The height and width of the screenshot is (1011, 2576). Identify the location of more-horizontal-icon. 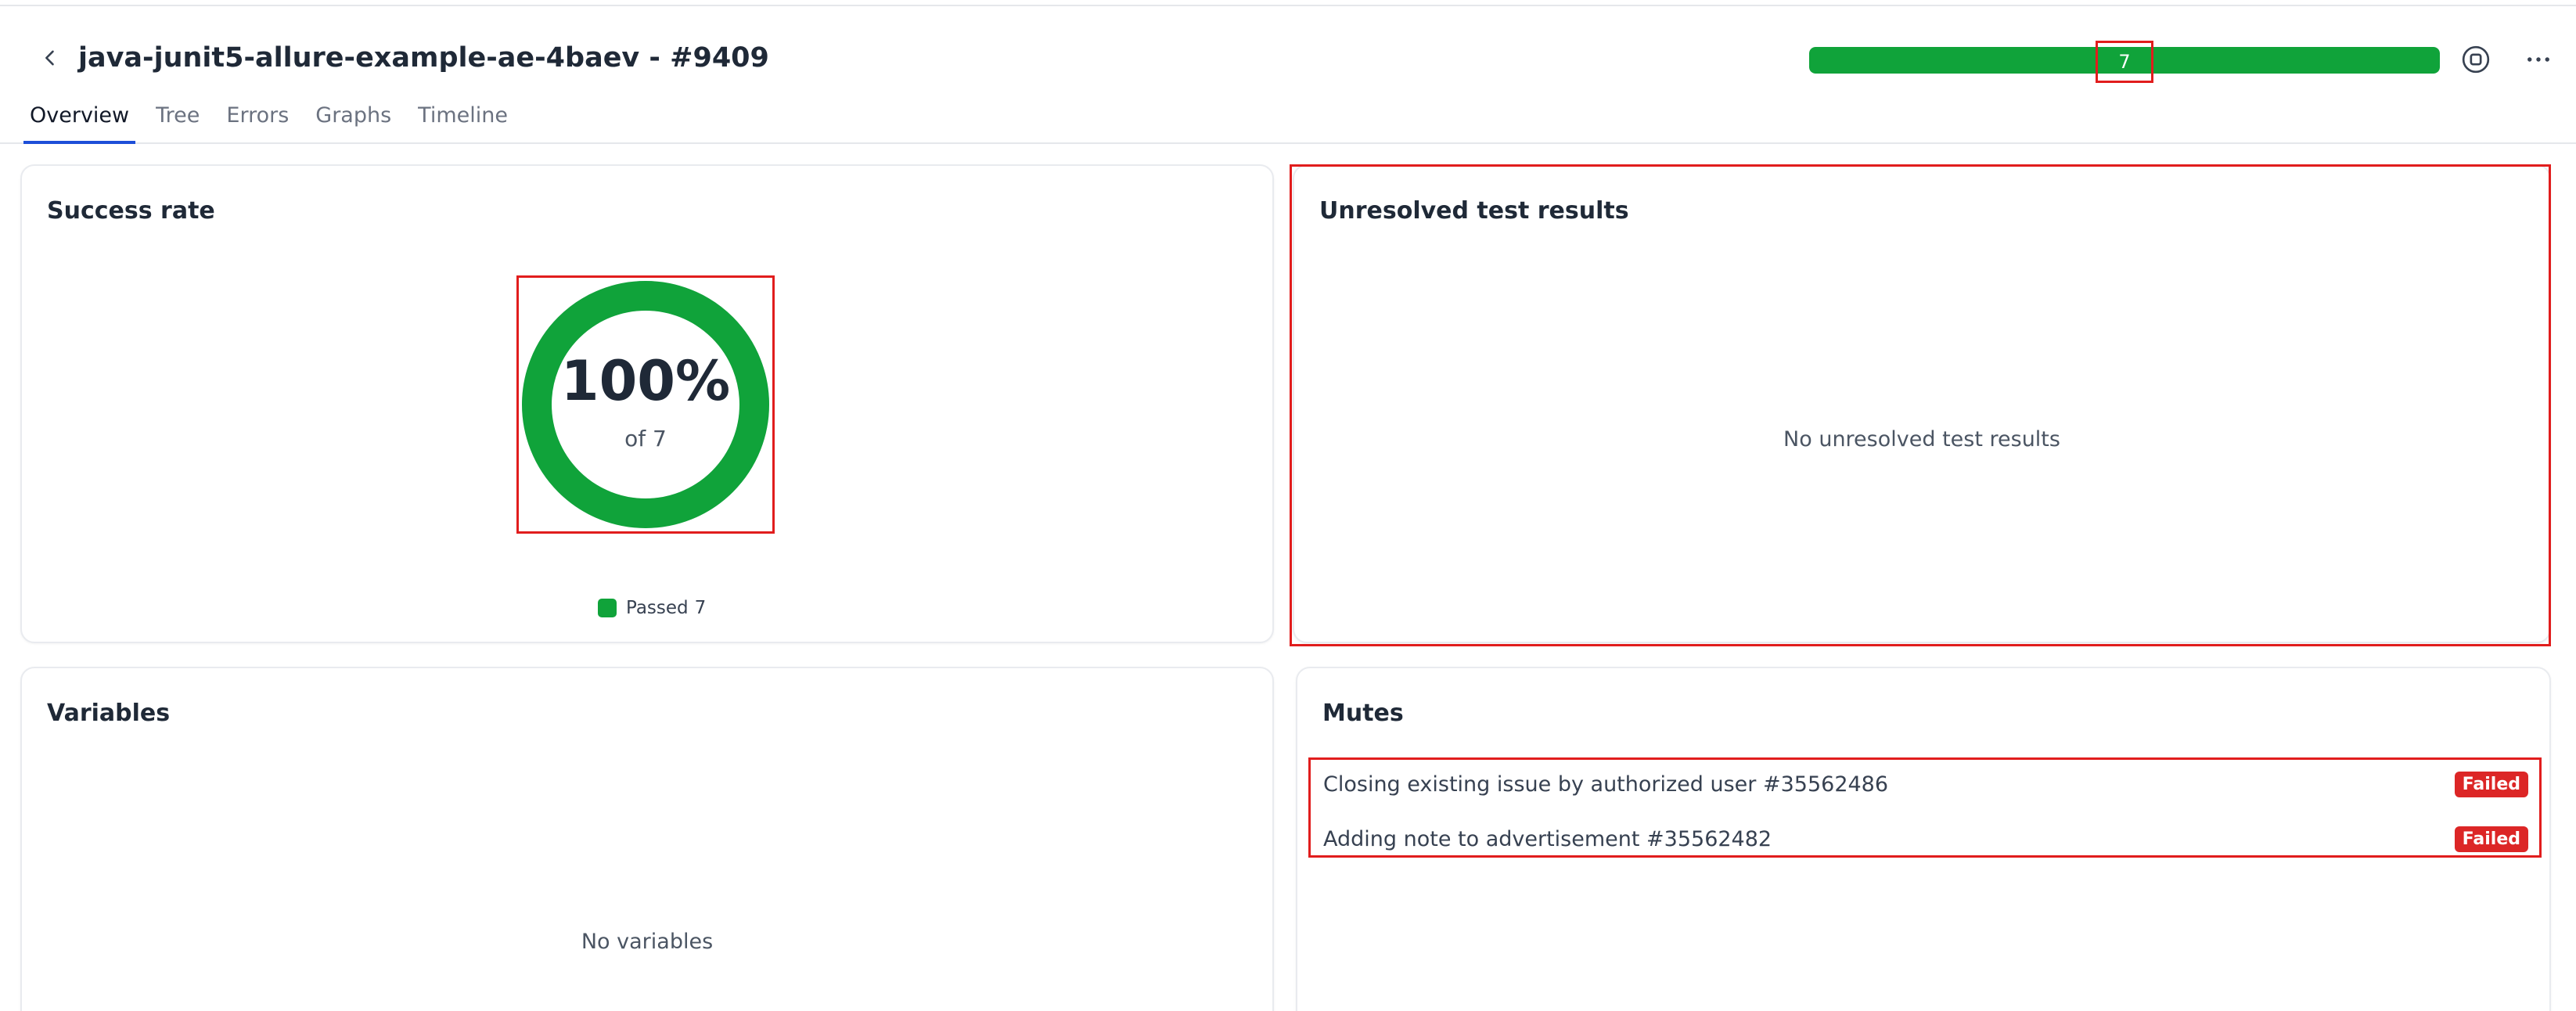
(2538, 60).